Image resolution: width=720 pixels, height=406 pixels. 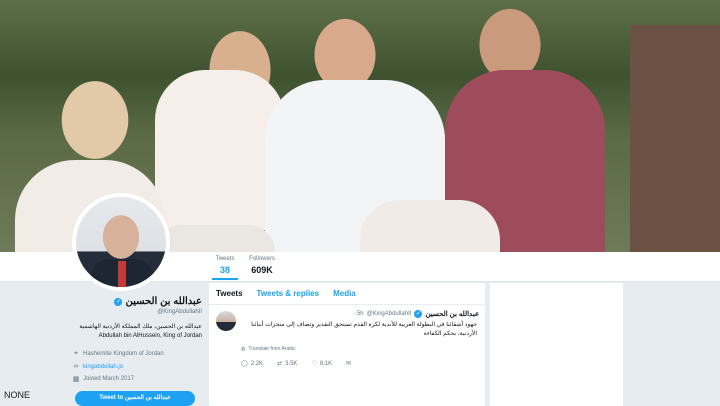 I want to click on translate-text: Translate from Arabic, so click(x=272, y=349).